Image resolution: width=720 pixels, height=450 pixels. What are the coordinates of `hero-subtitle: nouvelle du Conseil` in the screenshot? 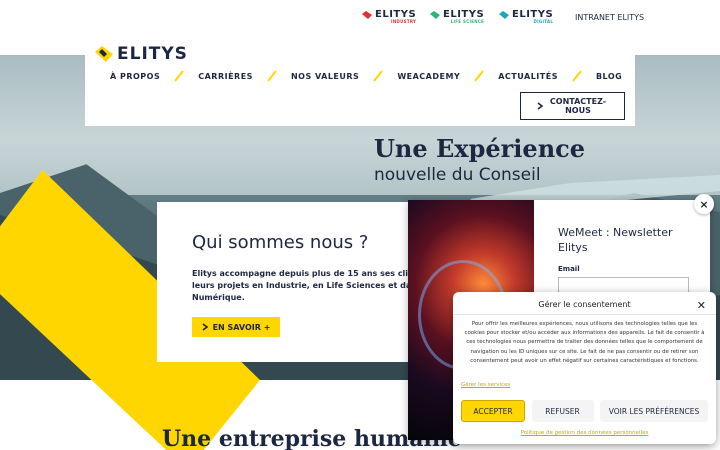 It's located at (457, 175).